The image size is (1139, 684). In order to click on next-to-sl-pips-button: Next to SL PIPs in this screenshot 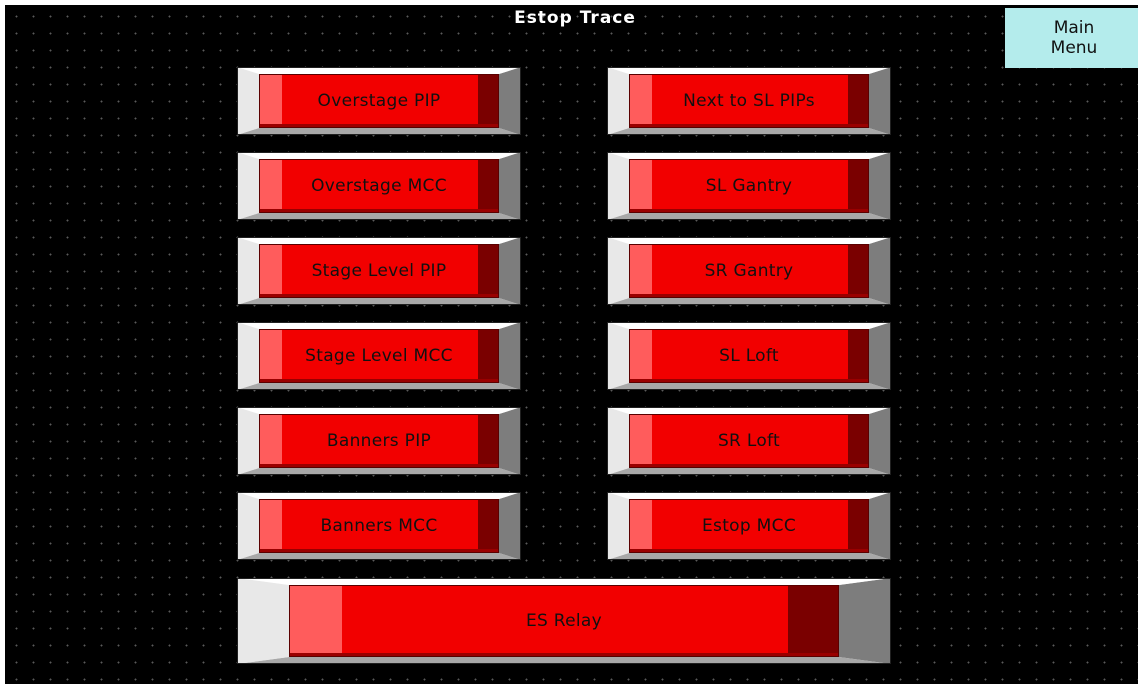, I will do `click(749, 101)`.